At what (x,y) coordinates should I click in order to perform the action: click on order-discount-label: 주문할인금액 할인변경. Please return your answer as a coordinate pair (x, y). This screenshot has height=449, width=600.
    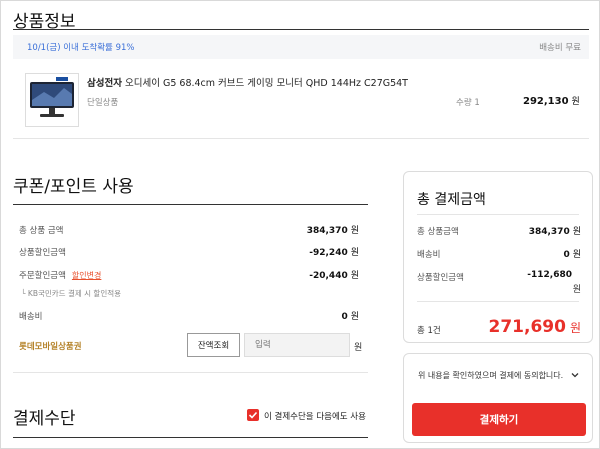
    Looking at the image, I should click on (60, 275).